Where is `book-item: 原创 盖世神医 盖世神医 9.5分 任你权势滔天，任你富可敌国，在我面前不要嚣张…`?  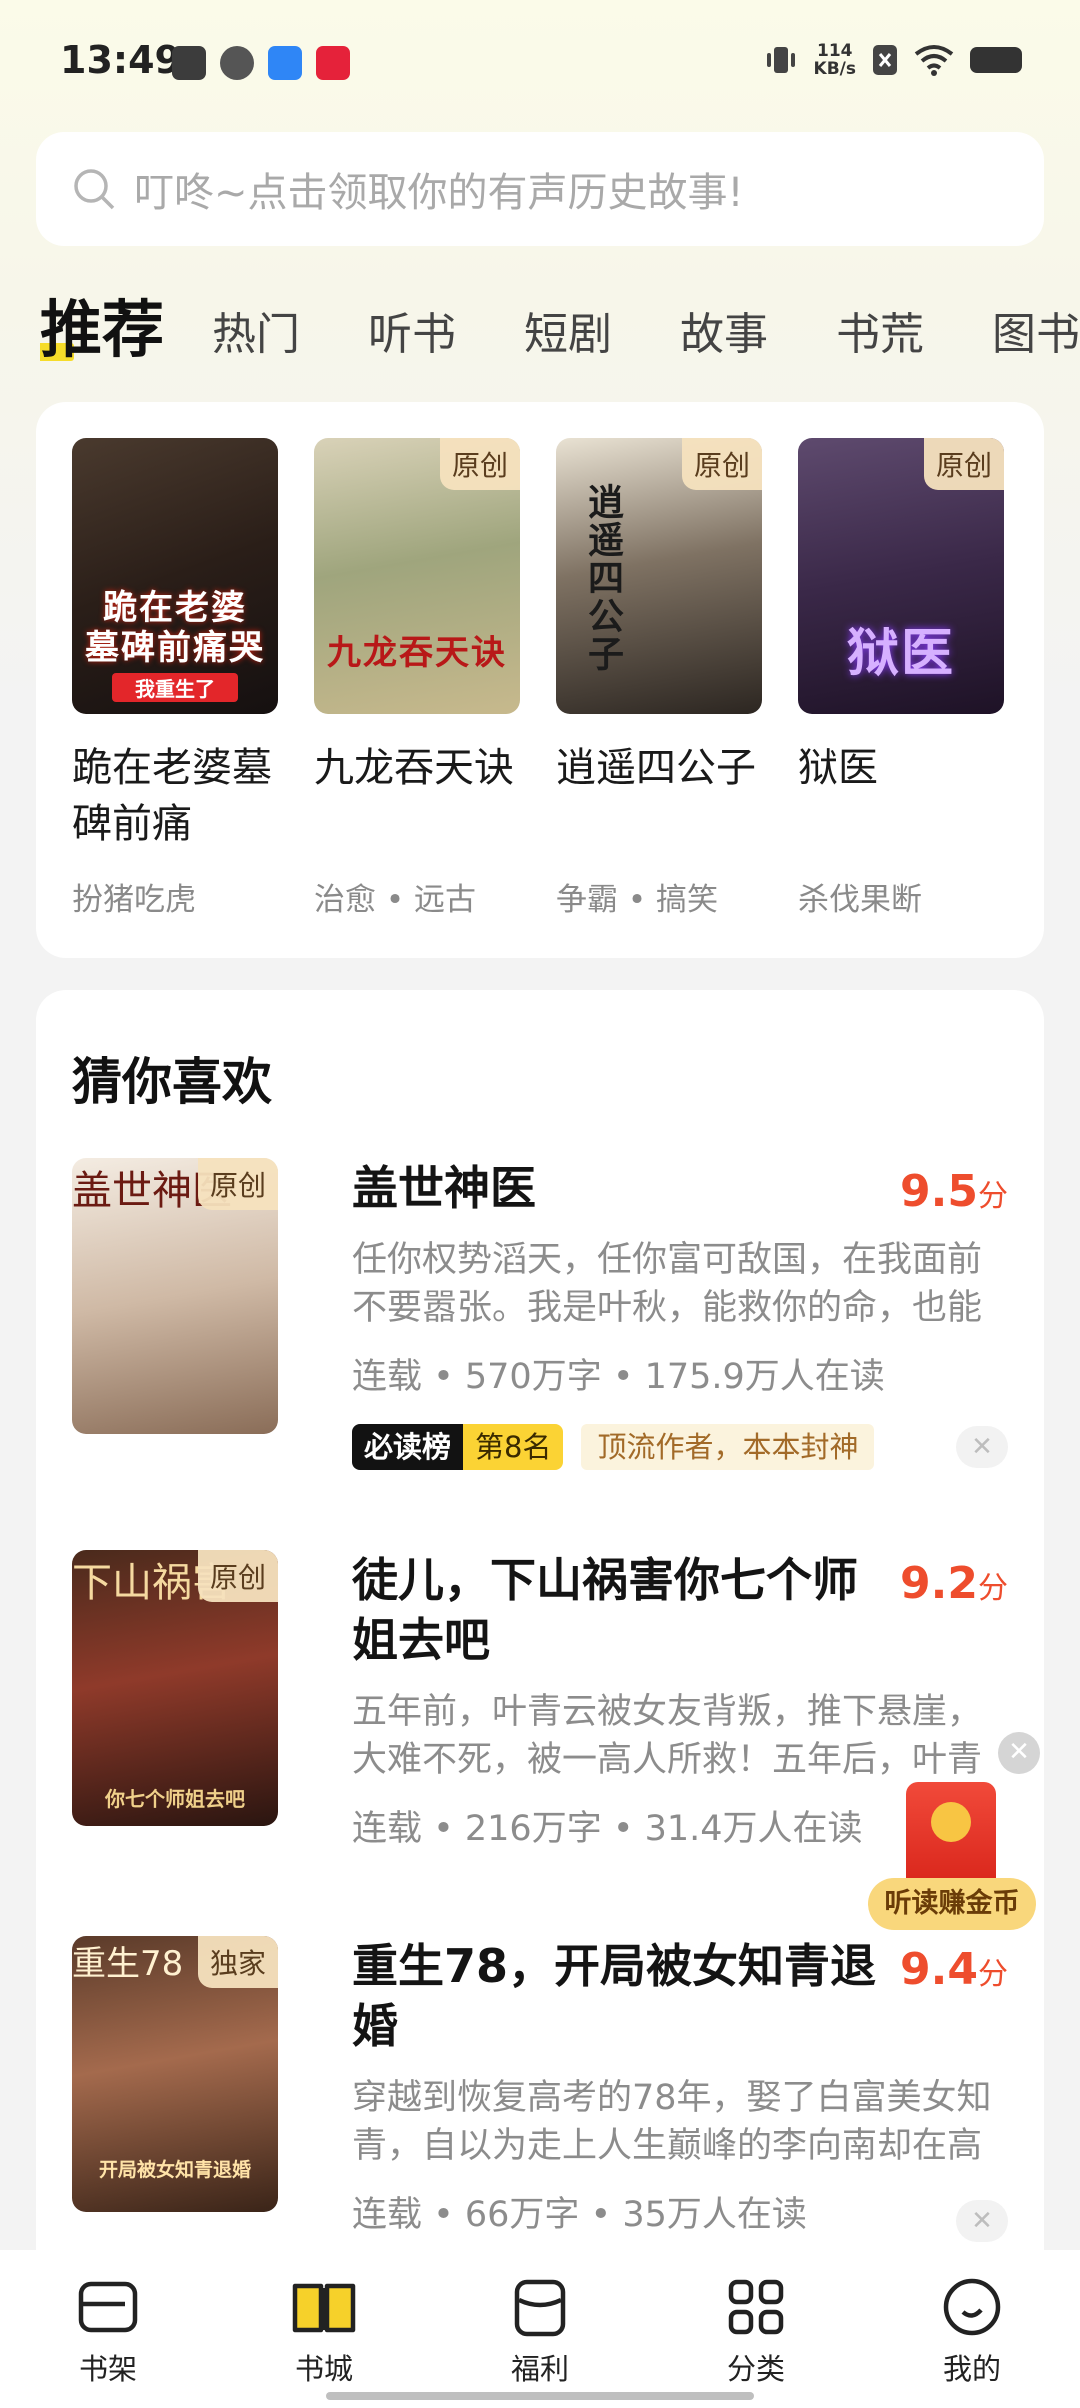
book-item: 原创 盖世神医 盖世神医 9.5分 任你权势滔天，任你富可敌国，在我面前不要嚣张… is located at coordinates (540, 1323).